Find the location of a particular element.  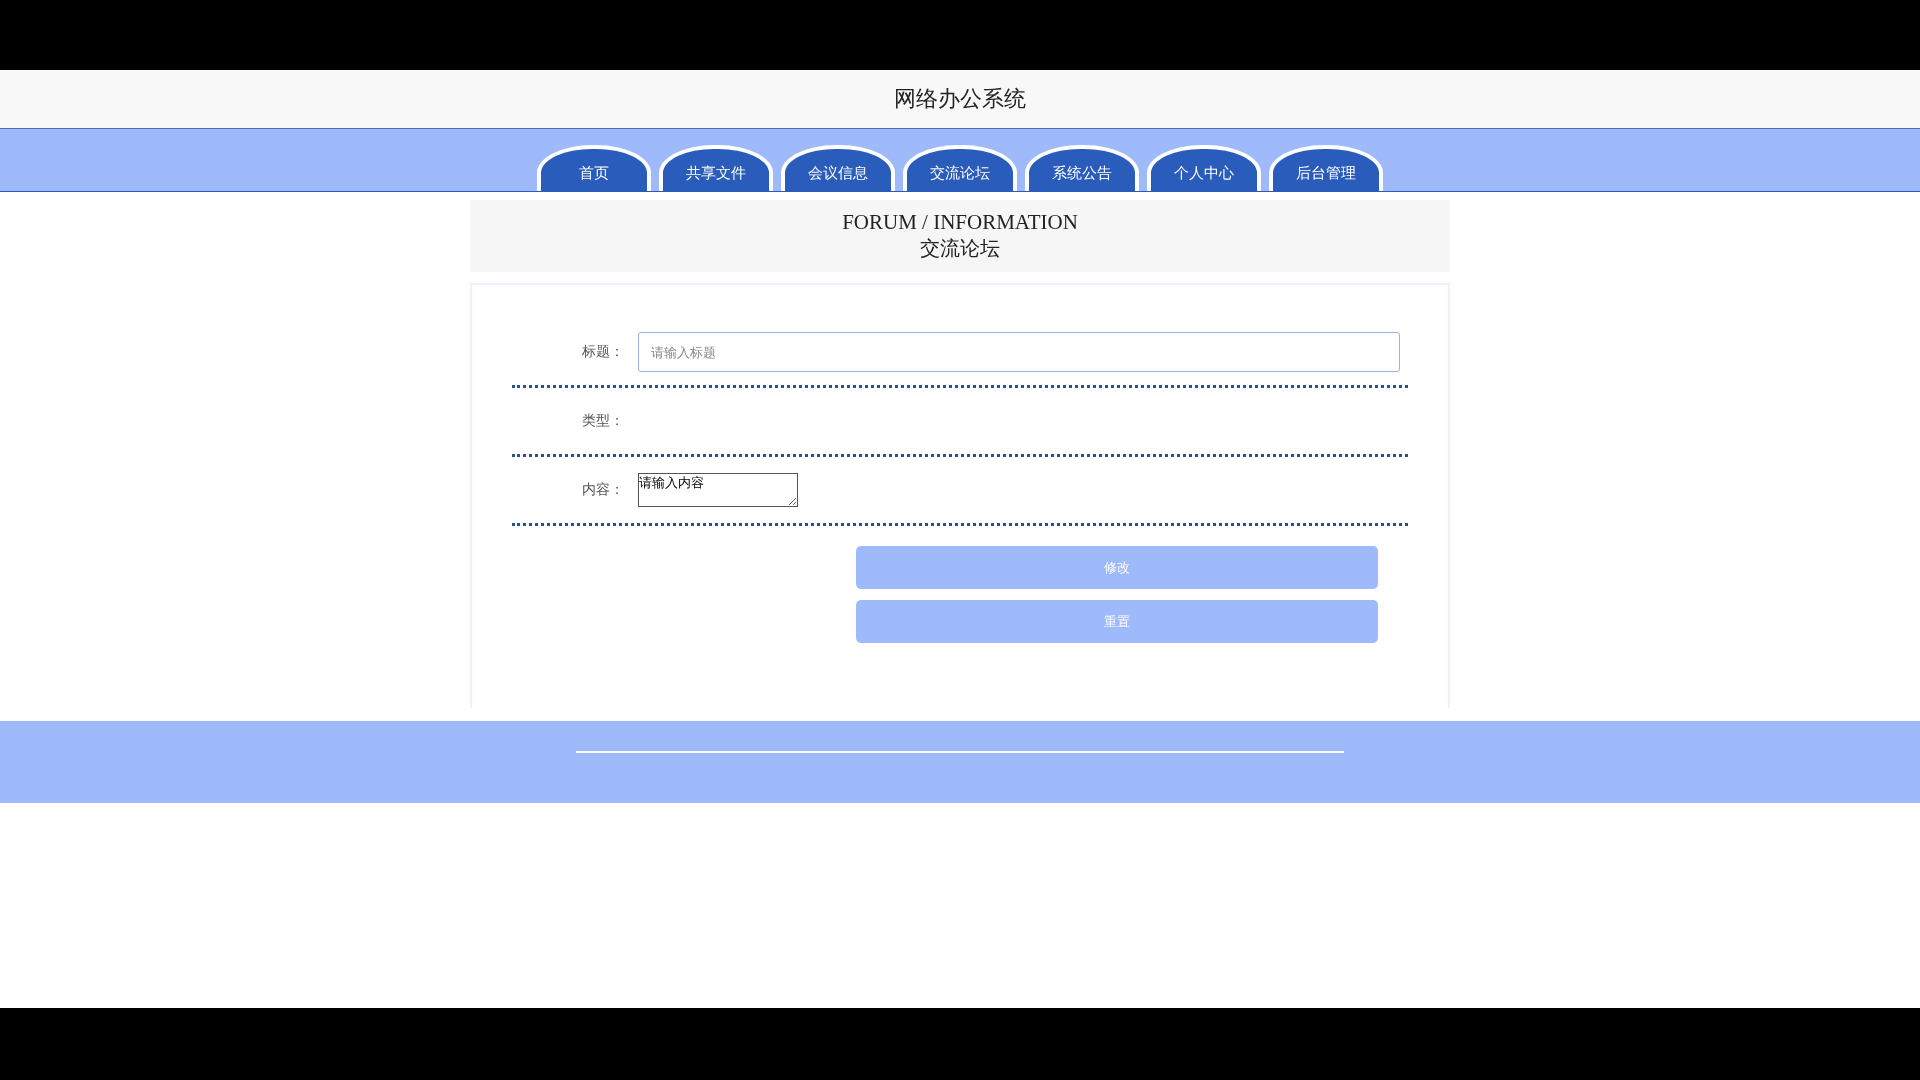

section-title: FORUM / INFORMATION is located at coordinates (960, 222).